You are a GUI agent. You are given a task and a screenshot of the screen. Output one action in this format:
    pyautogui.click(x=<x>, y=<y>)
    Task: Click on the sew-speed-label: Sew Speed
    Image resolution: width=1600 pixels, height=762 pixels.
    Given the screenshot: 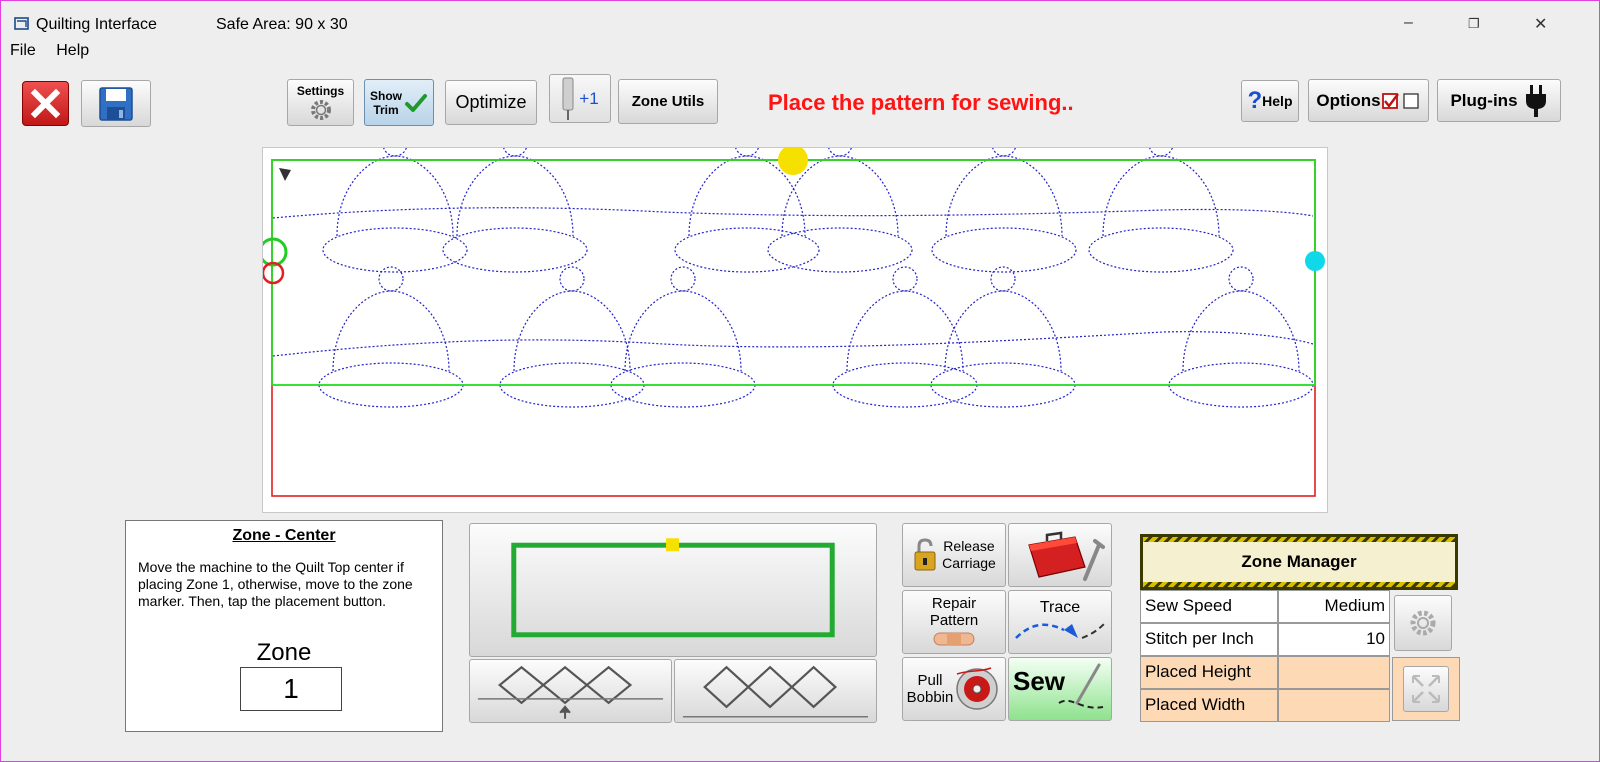 What is the action you would take?
    pyautogui.click(x=1209, y=606)
    